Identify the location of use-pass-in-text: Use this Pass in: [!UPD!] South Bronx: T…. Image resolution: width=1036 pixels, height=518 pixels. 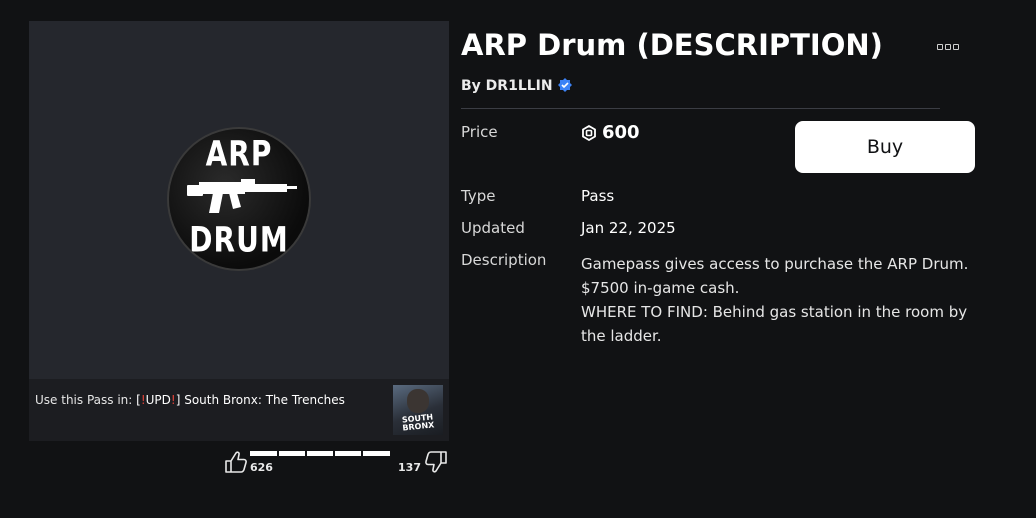
(190, 400).